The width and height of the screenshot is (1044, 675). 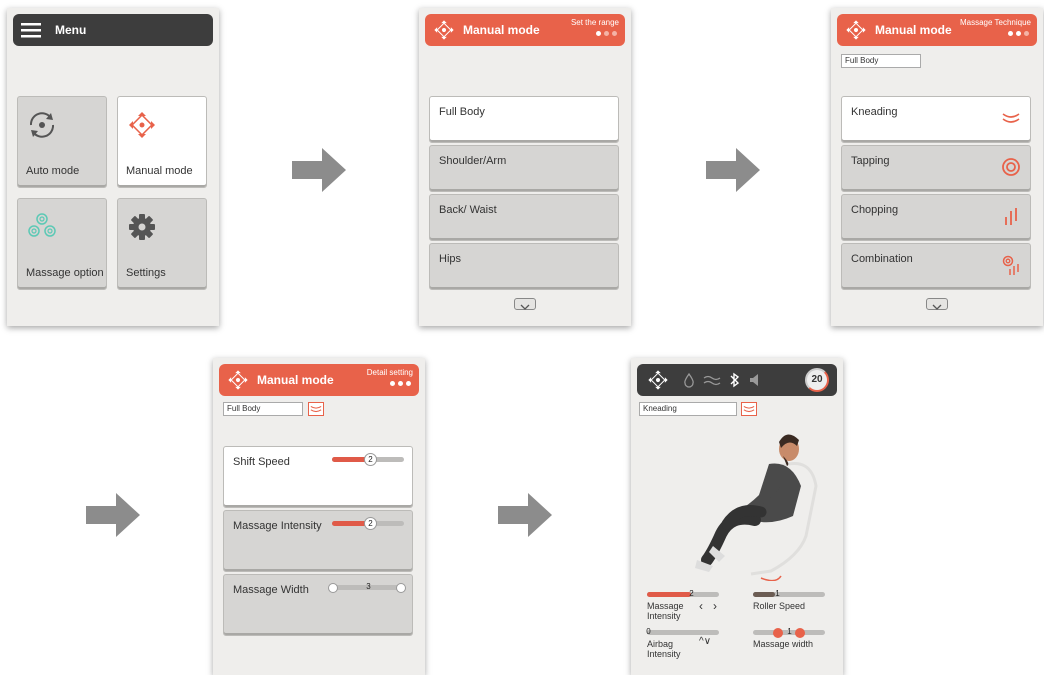 I want to click on item-label: Back/ Waist, so click(x=468, y=210).